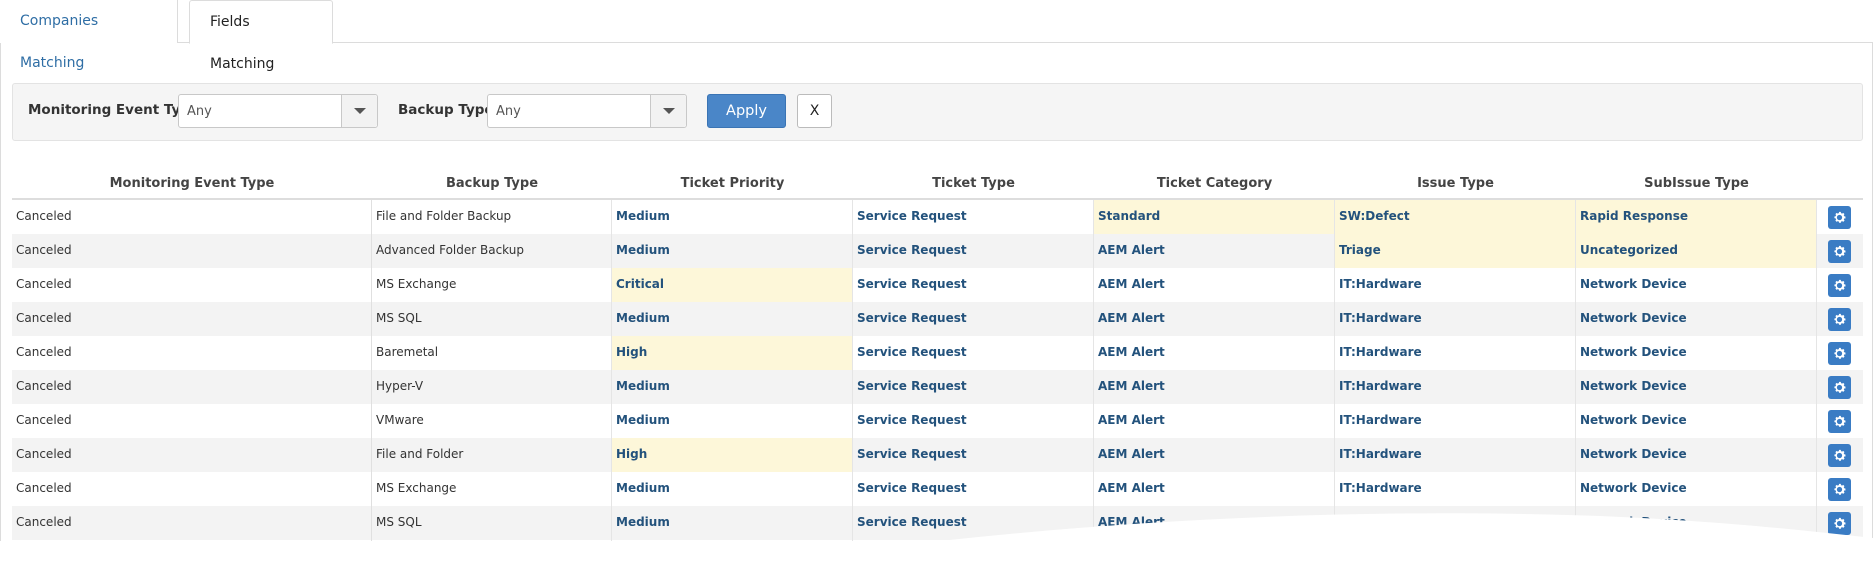 This screenshot has width=1873, height=571. I want to click on monitoring-event-type-dropdown-toggle, so click(359, 111).